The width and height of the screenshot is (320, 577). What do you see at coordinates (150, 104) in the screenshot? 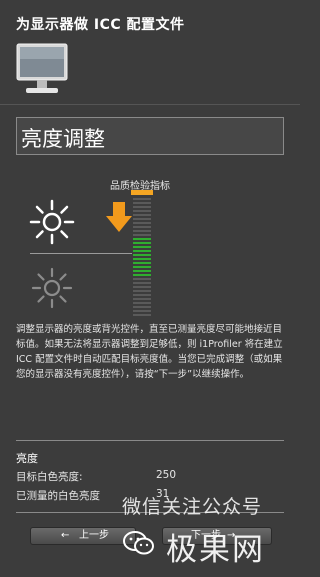
I see `header-divider` at bounding box center [150, 104].